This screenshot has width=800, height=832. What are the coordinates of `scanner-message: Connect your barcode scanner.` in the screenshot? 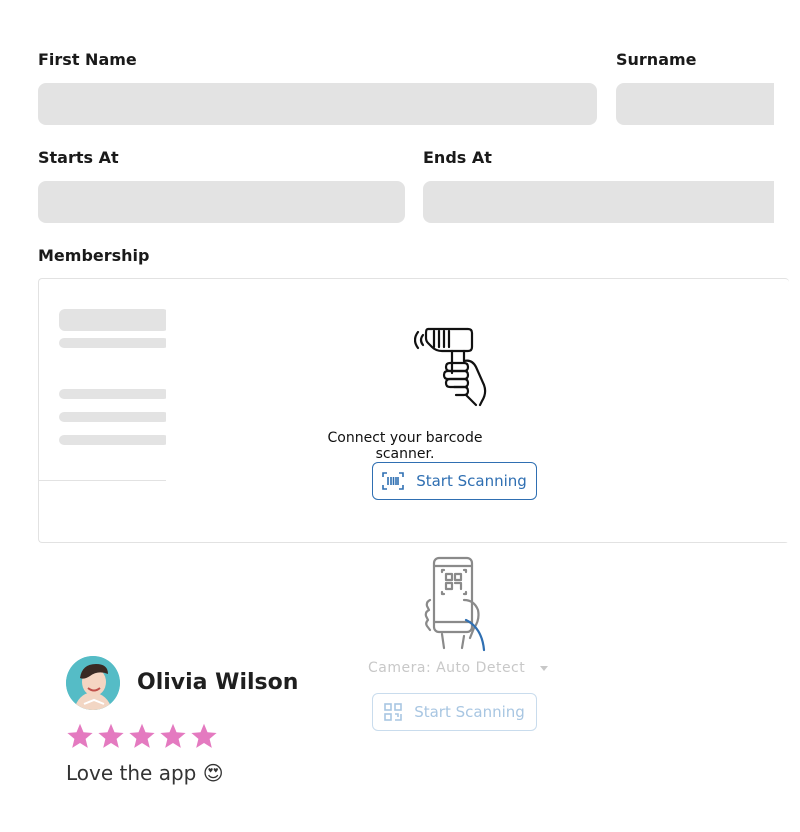 It's located at (405, 446).